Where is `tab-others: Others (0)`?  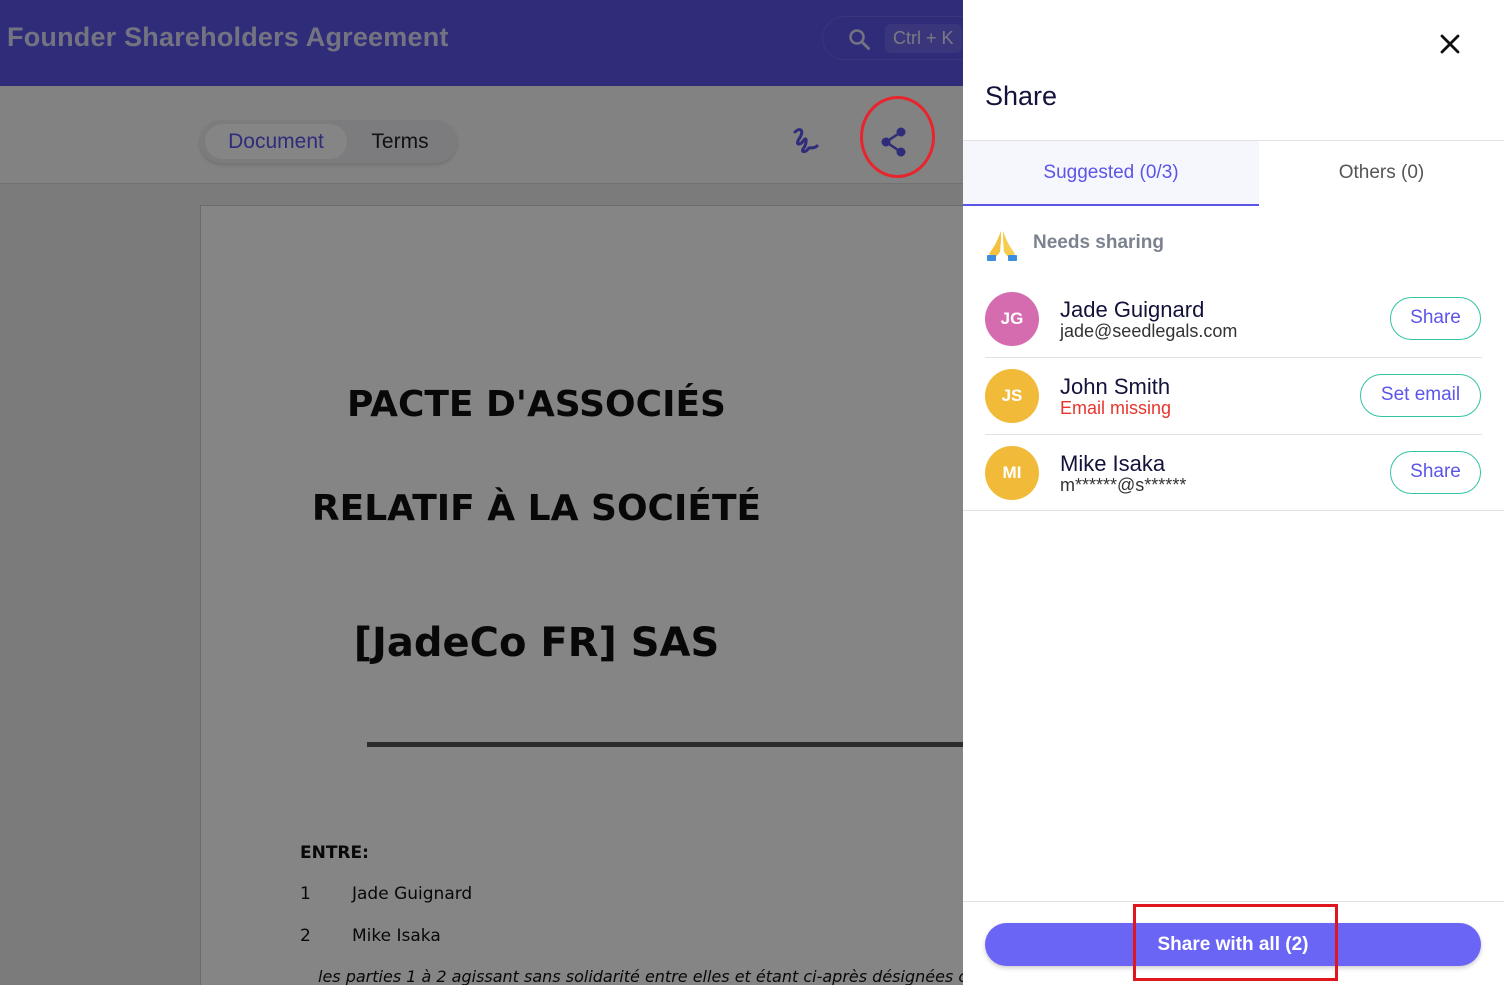 tab-others: Others (0) is located at coordinates (1381, 173).